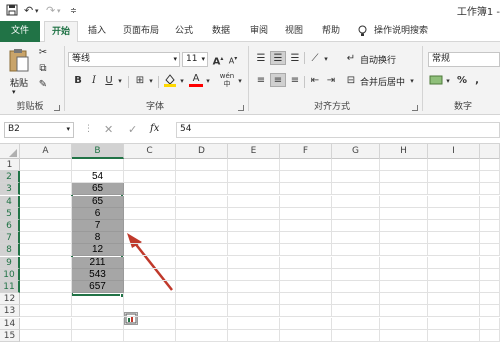  What do you see at coordinates (306, 274) in the screenshot?
I see `cell-f10` at bounding box center [306, 274].